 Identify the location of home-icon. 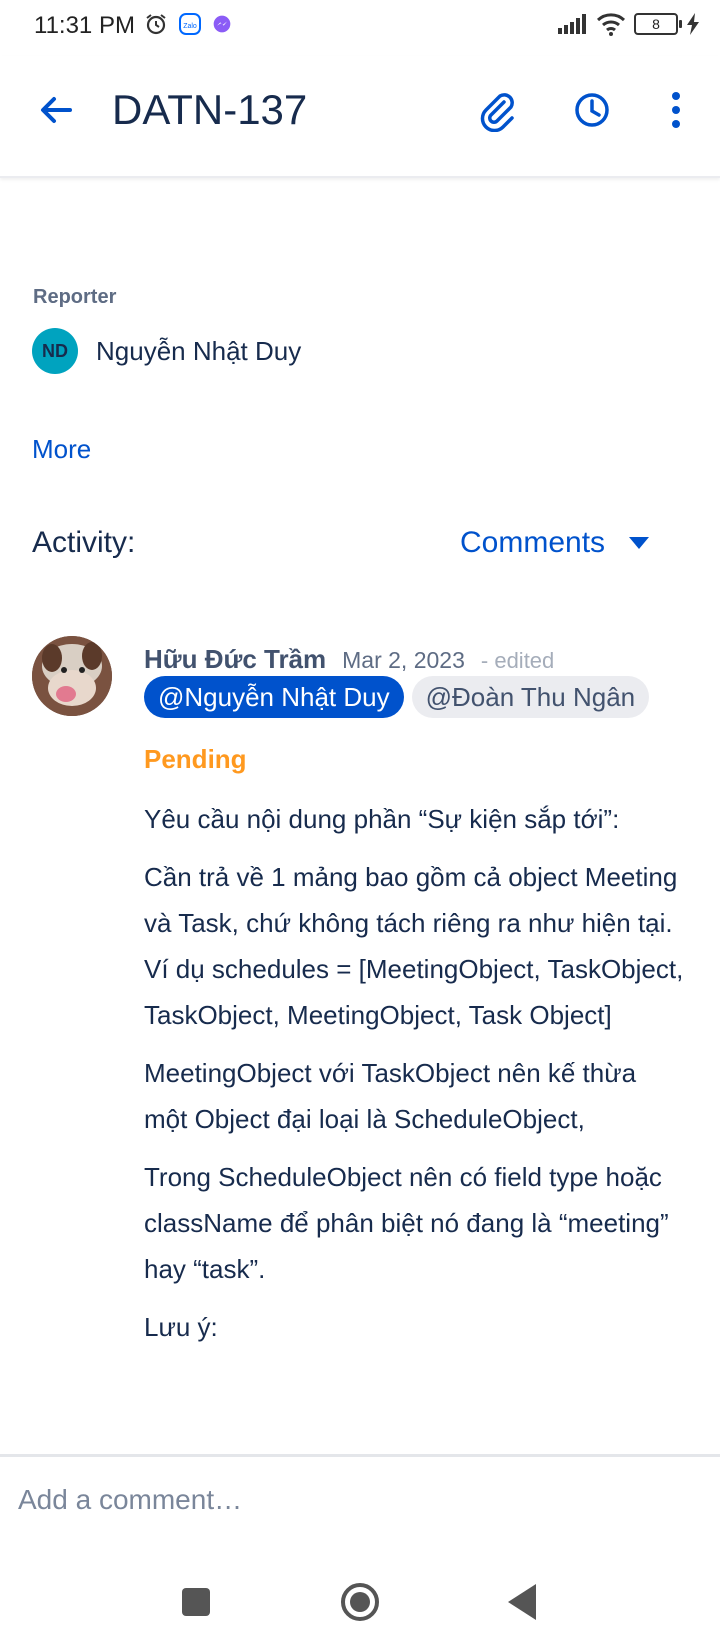
(360, 1602).